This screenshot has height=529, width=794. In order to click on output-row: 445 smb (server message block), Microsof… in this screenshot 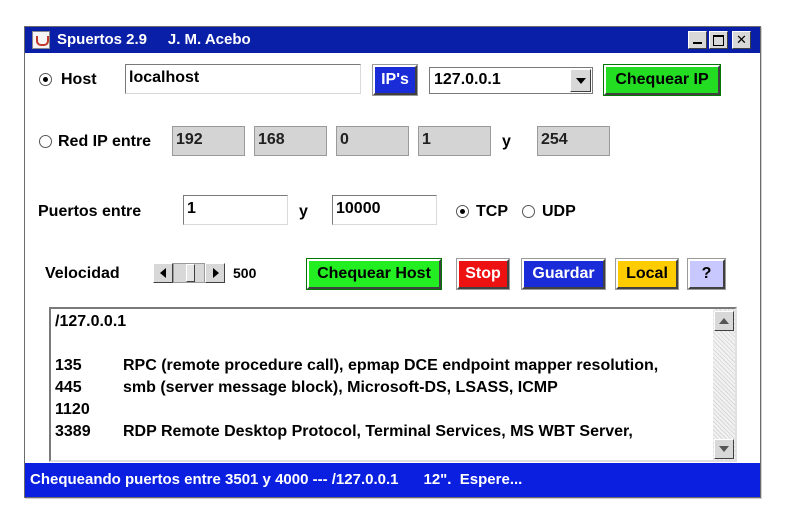, I will do `click(380, 390)`.